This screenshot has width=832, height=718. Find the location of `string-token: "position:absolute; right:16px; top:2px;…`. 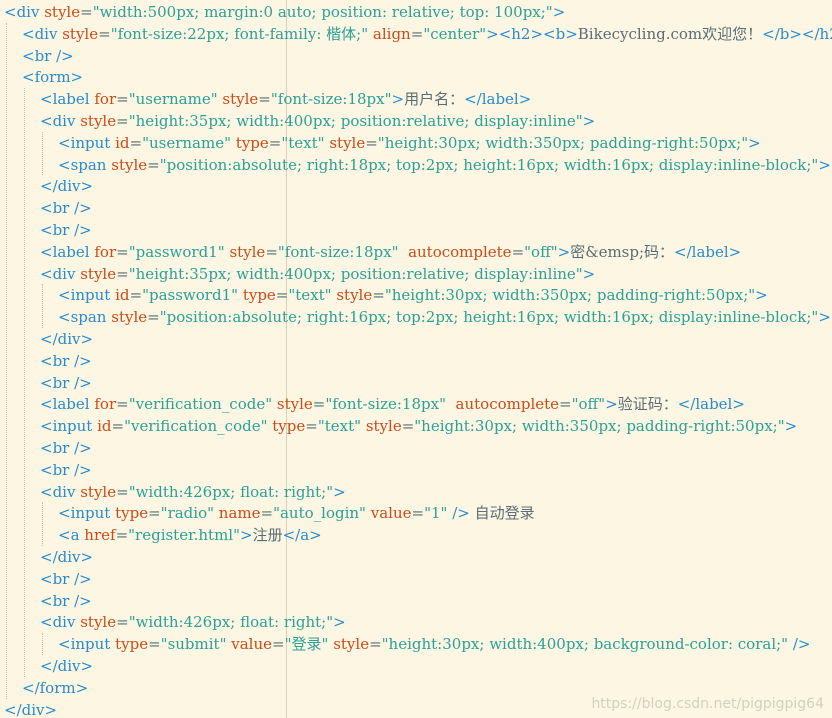

string-token: "position:absolute; right:16px; top:2px;… is located at coordinates (489, 317).